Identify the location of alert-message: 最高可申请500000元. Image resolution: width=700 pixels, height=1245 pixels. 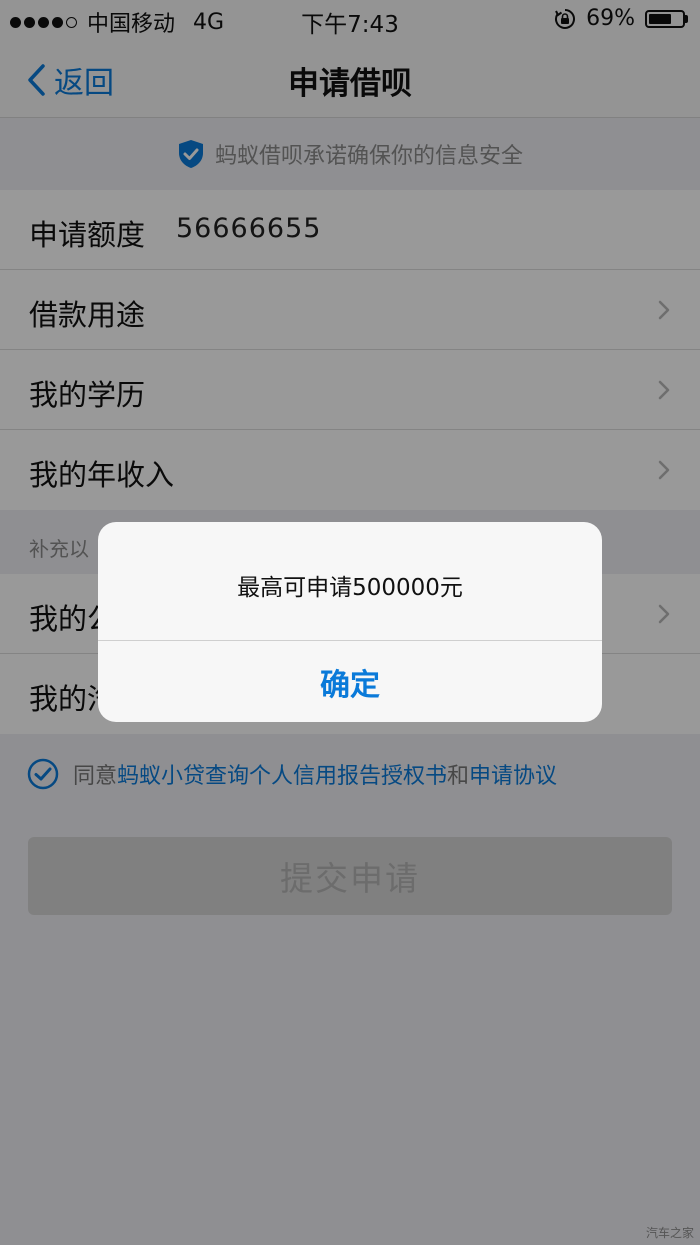
(350, 588).